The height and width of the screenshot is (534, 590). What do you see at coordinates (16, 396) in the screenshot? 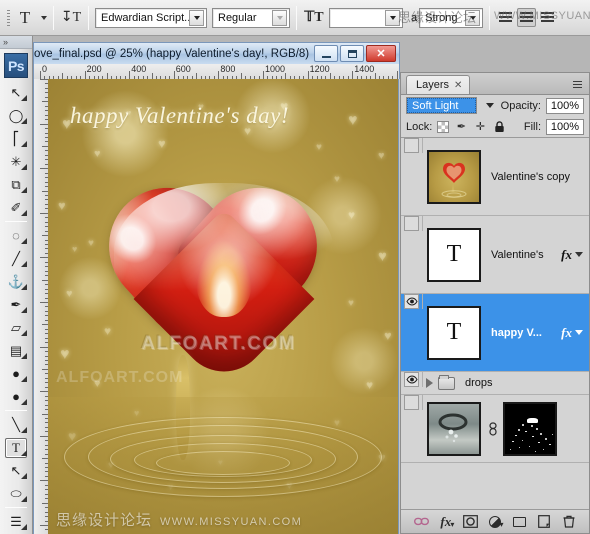
I see `dodge-tool: ●` at bounding box center [16, 396].